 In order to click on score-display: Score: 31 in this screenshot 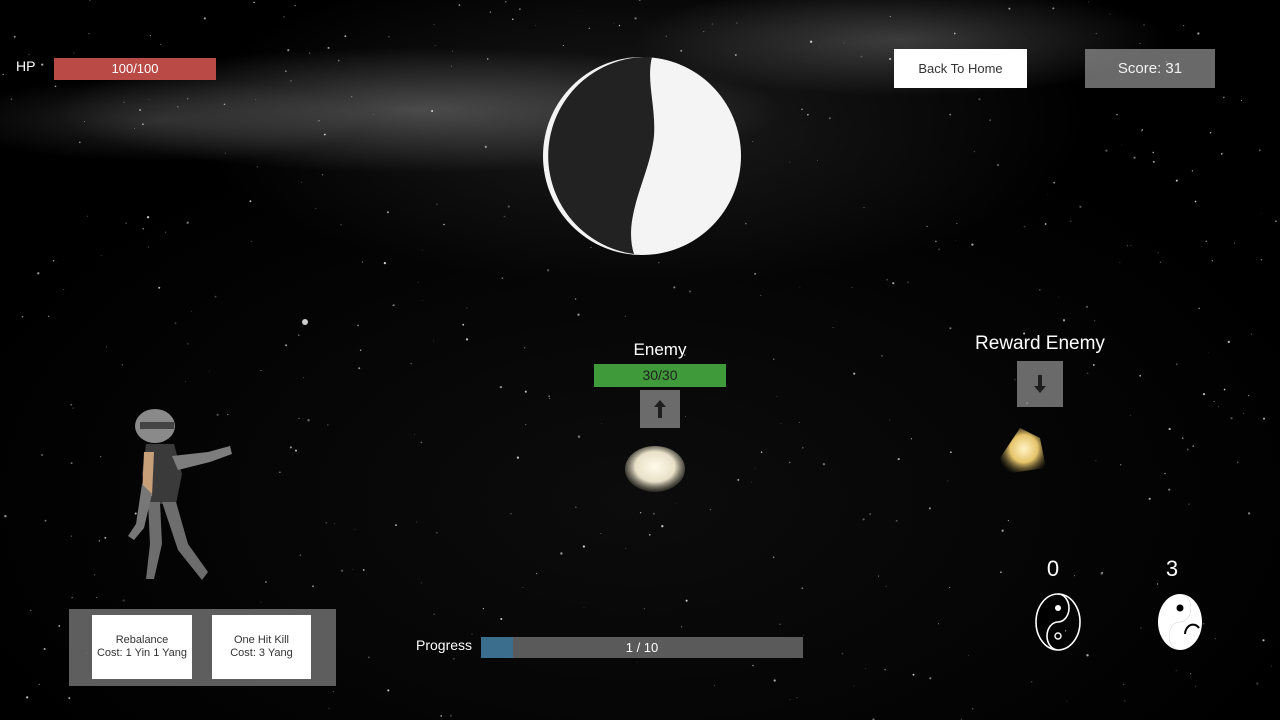, I will do `click(1150, 68)`.